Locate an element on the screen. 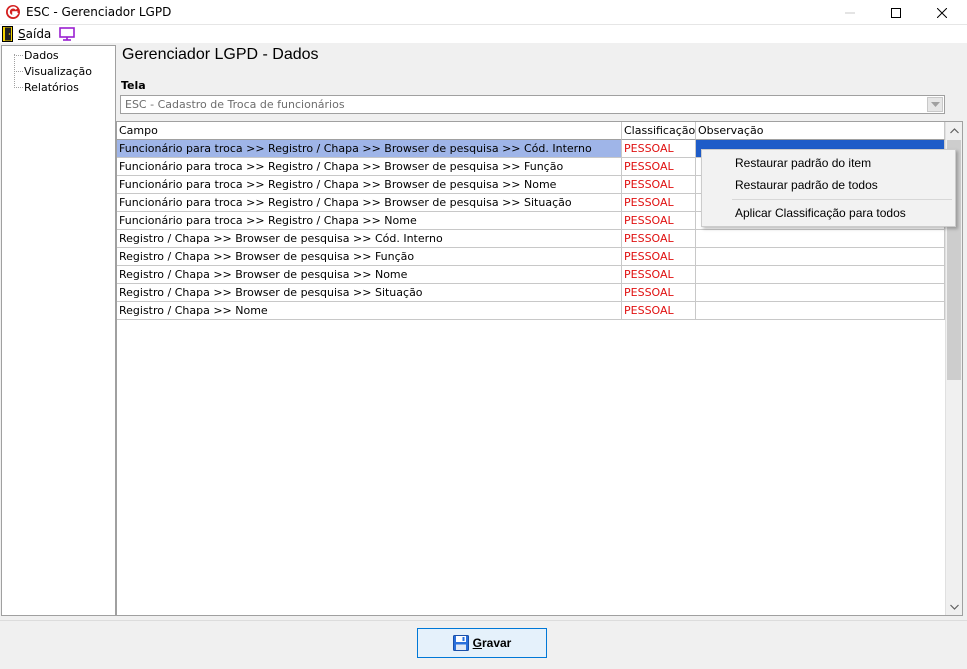 Image resolution: width=967 pixels, height=669 pixels. context-menu-separator is located at coordinates (842, 199).